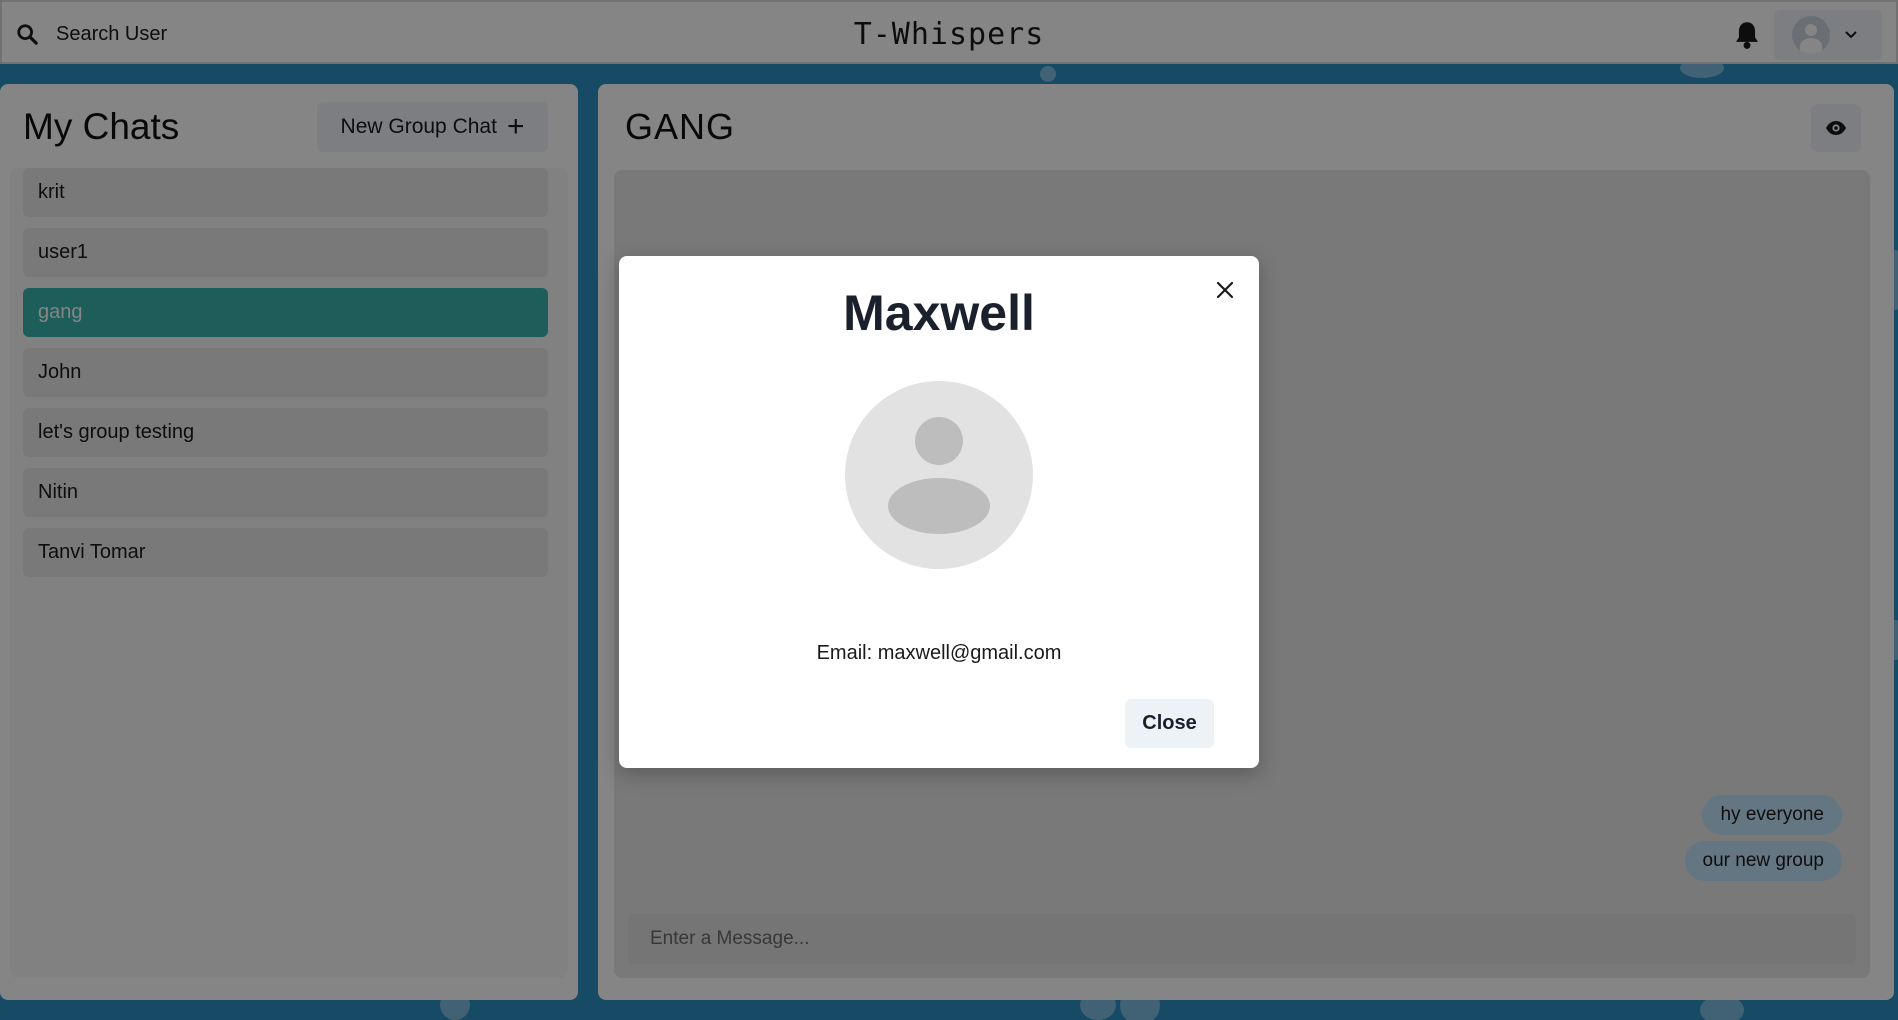 Image resolution: width=1898 pixels, height=1020 pixels. What do you see at coordinates (1169, 723) in the screenshot?
I see `close-button: Close` at bounding box center [1169, 723].